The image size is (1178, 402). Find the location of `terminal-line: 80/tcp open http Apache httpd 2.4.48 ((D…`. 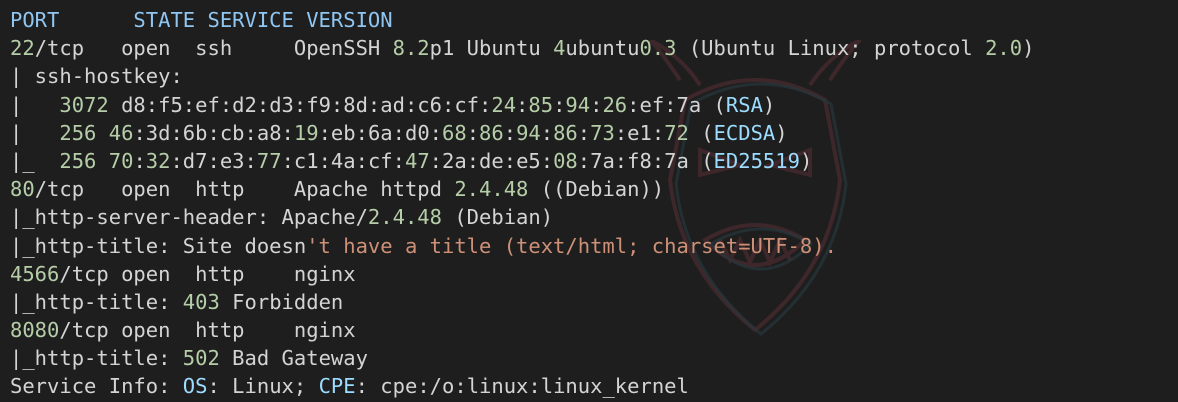

terminal-line: 80/tcp open http Apache httpd 2.4.48 ((D… is located at coordinates (590, 189).